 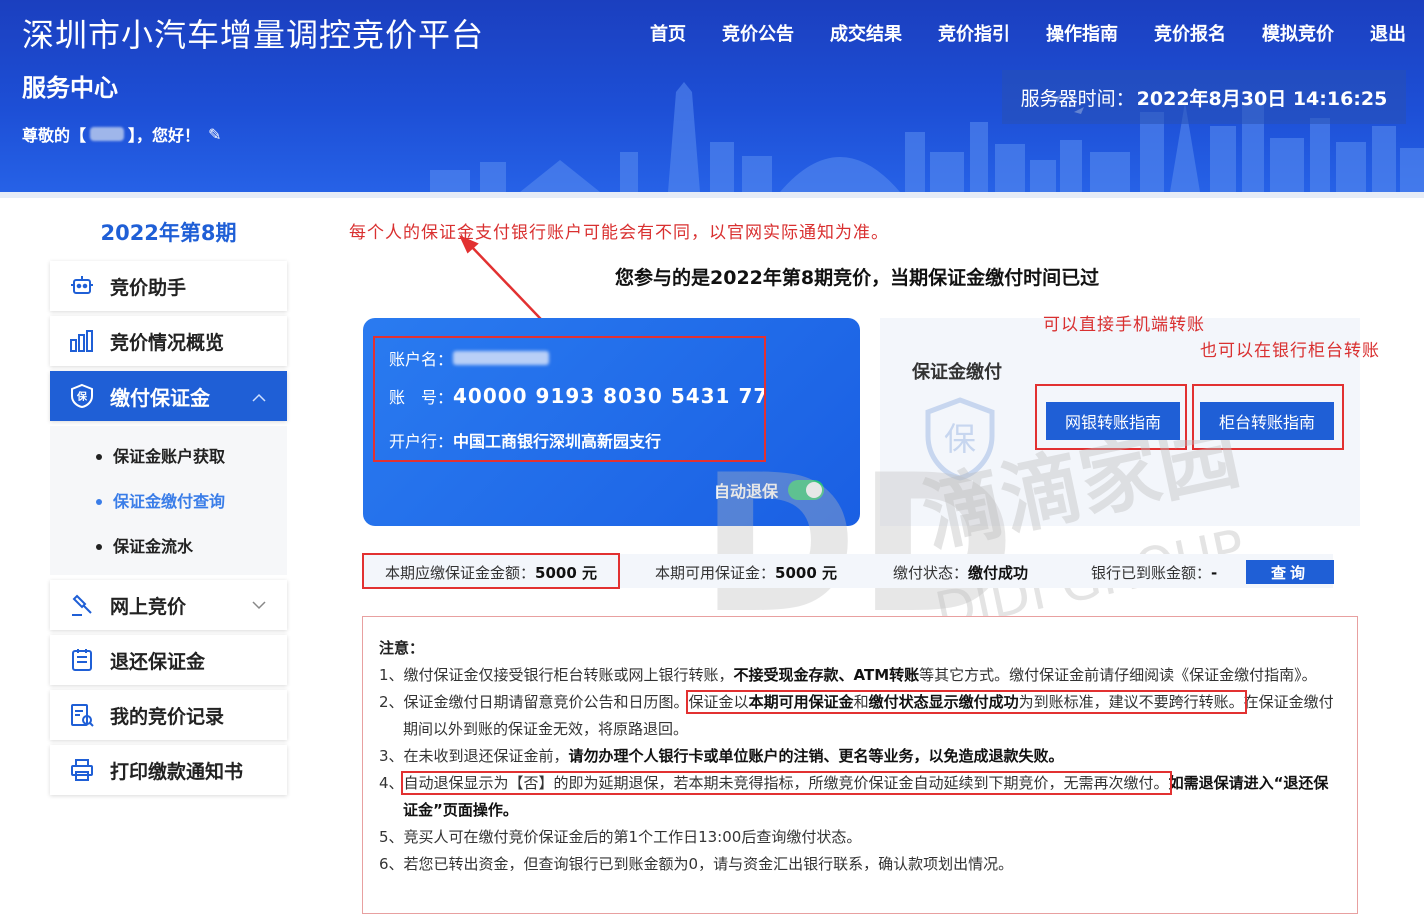 I want to click on server-time-value: 2022年8月30日 14:16:25, so click(x=1262, y=98).